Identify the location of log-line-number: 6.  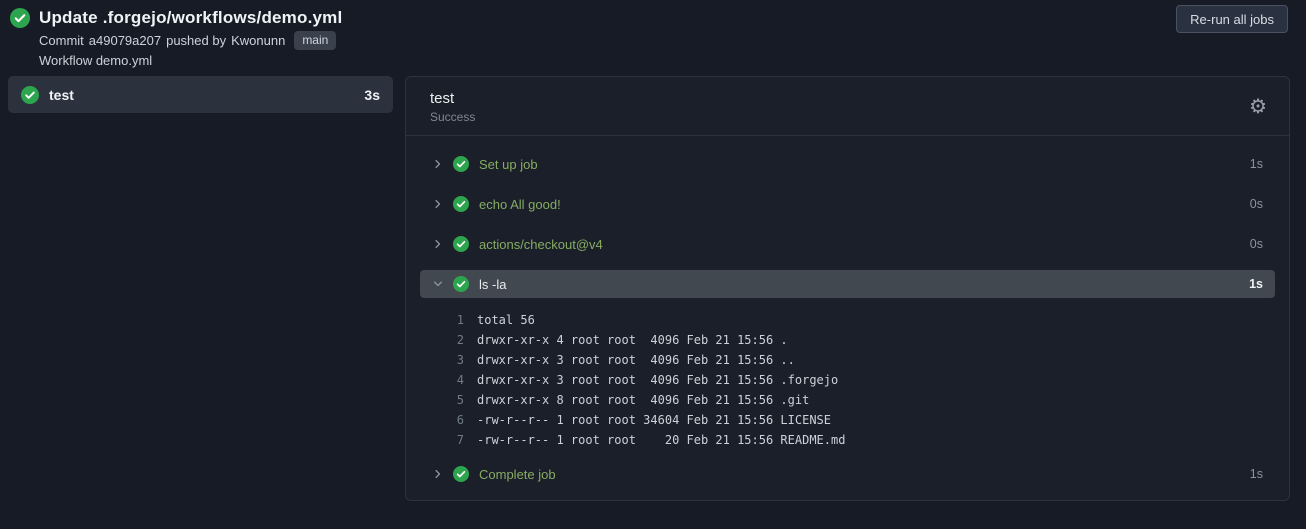
(460, 420).